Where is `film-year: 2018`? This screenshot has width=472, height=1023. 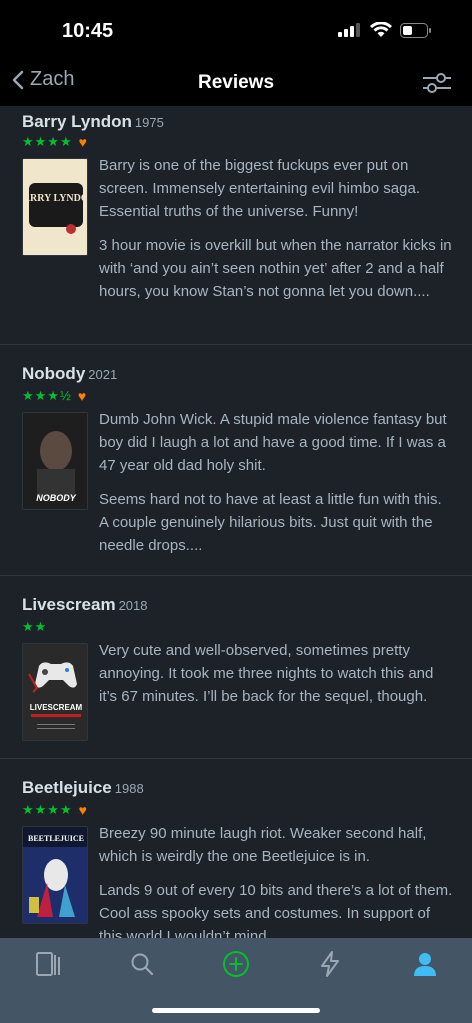 film-year: 2018 is located at coordinates (133, 605).